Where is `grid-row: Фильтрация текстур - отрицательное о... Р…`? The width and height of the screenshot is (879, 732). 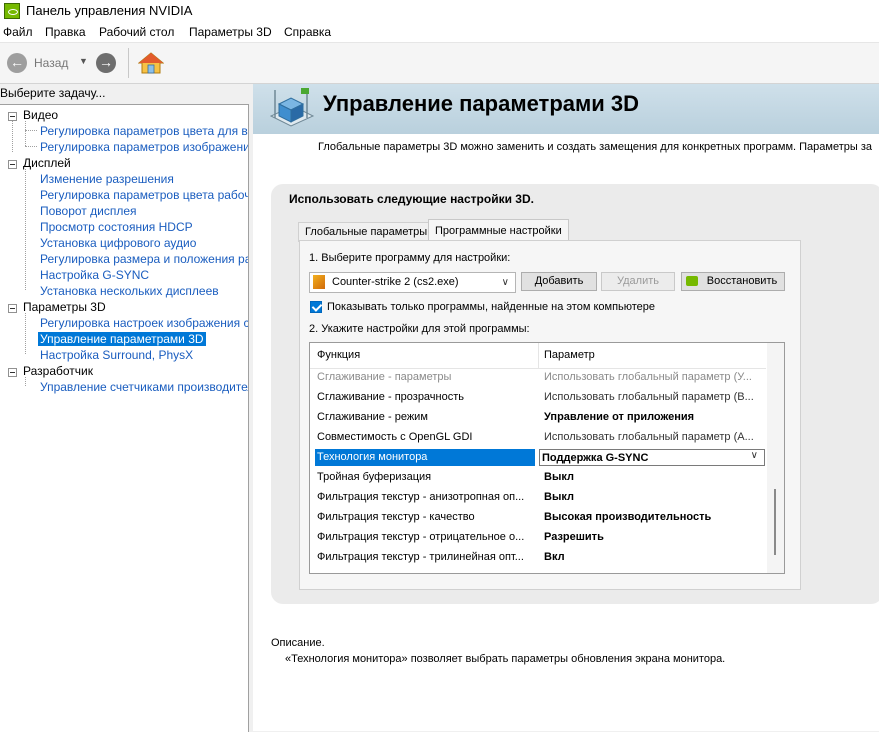 grid-row: Фильтрация текстур - отрицательное о... Р… is located at coordinates (538, 538).